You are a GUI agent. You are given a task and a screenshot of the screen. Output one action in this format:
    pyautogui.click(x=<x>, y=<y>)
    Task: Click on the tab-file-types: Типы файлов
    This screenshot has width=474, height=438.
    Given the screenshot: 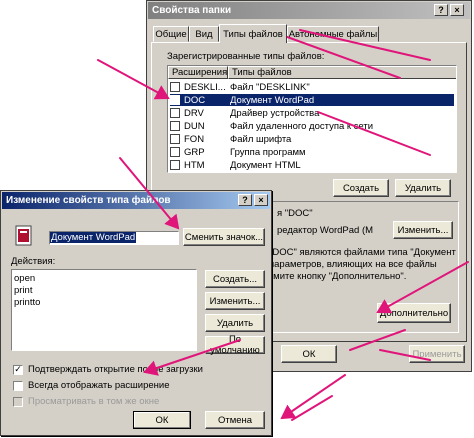 What is the action you would take?
    pyautogui.click(x=253, y=33)
    